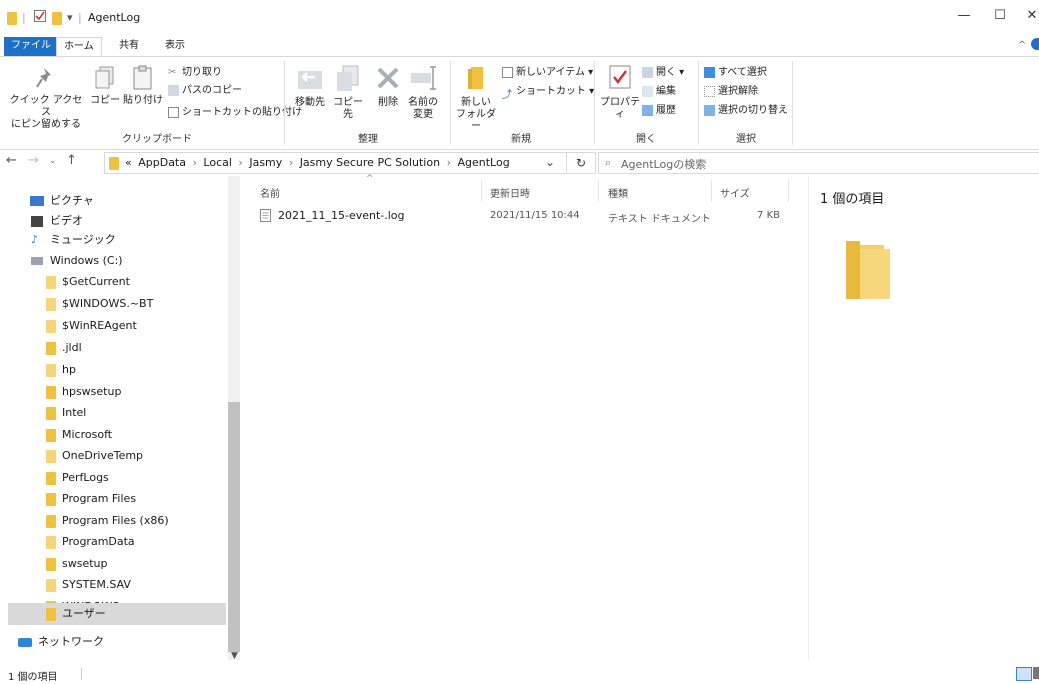 The height and width of the screenshot is (684, 1039). Describe the element at coordinates (964, 17) in the screenshot. I see `minimize-button: —` at that location.